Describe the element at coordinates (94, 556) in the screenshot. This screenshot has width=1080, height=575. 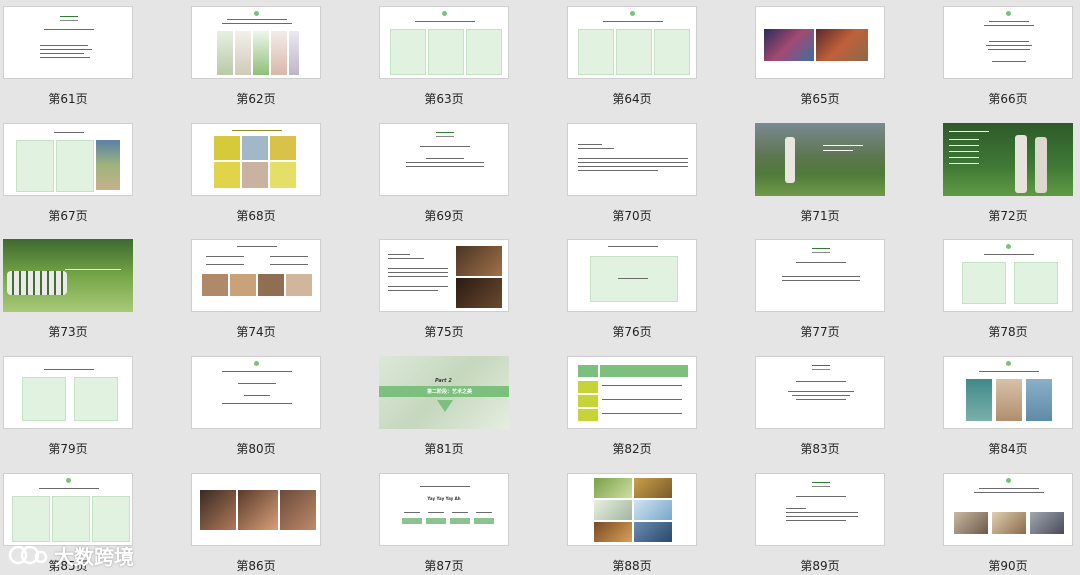
I see `watermark-text: 大数跨境` at that location.